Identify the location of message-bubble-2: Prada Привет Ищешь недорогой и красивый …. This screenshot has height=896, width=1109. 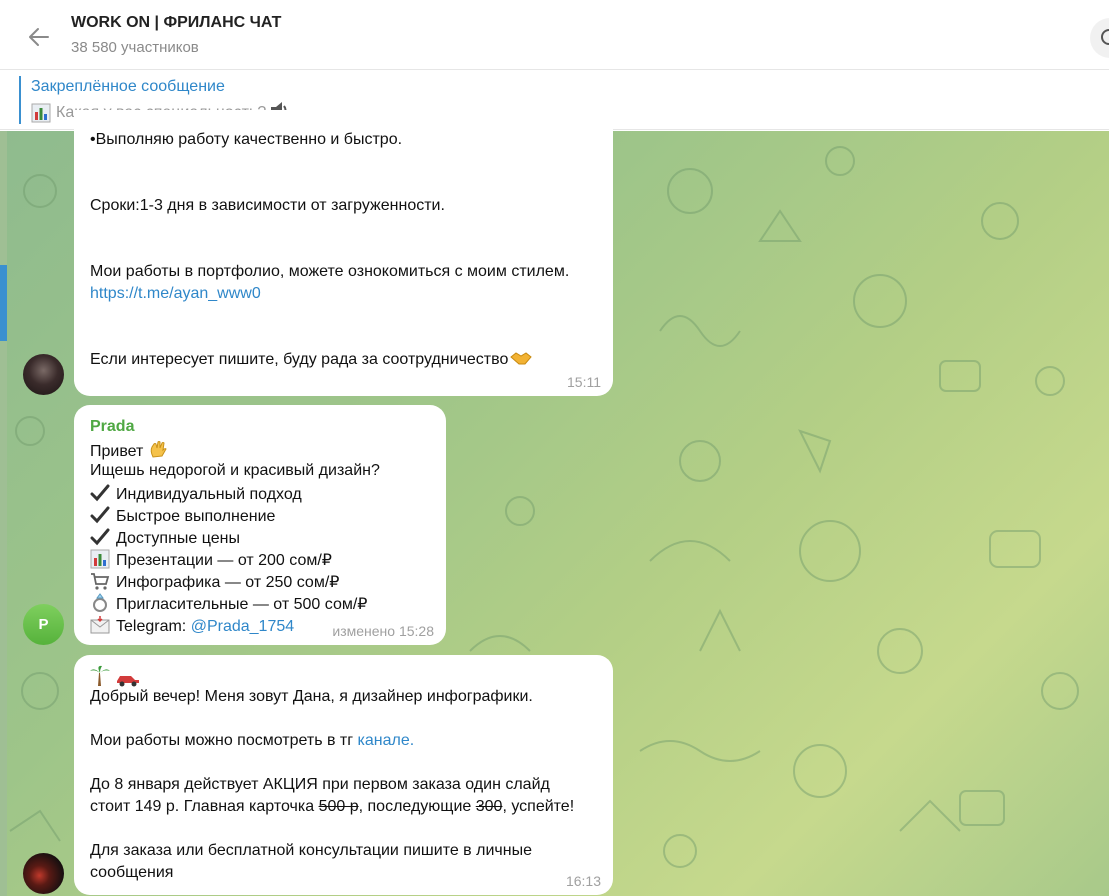
(260, 525).